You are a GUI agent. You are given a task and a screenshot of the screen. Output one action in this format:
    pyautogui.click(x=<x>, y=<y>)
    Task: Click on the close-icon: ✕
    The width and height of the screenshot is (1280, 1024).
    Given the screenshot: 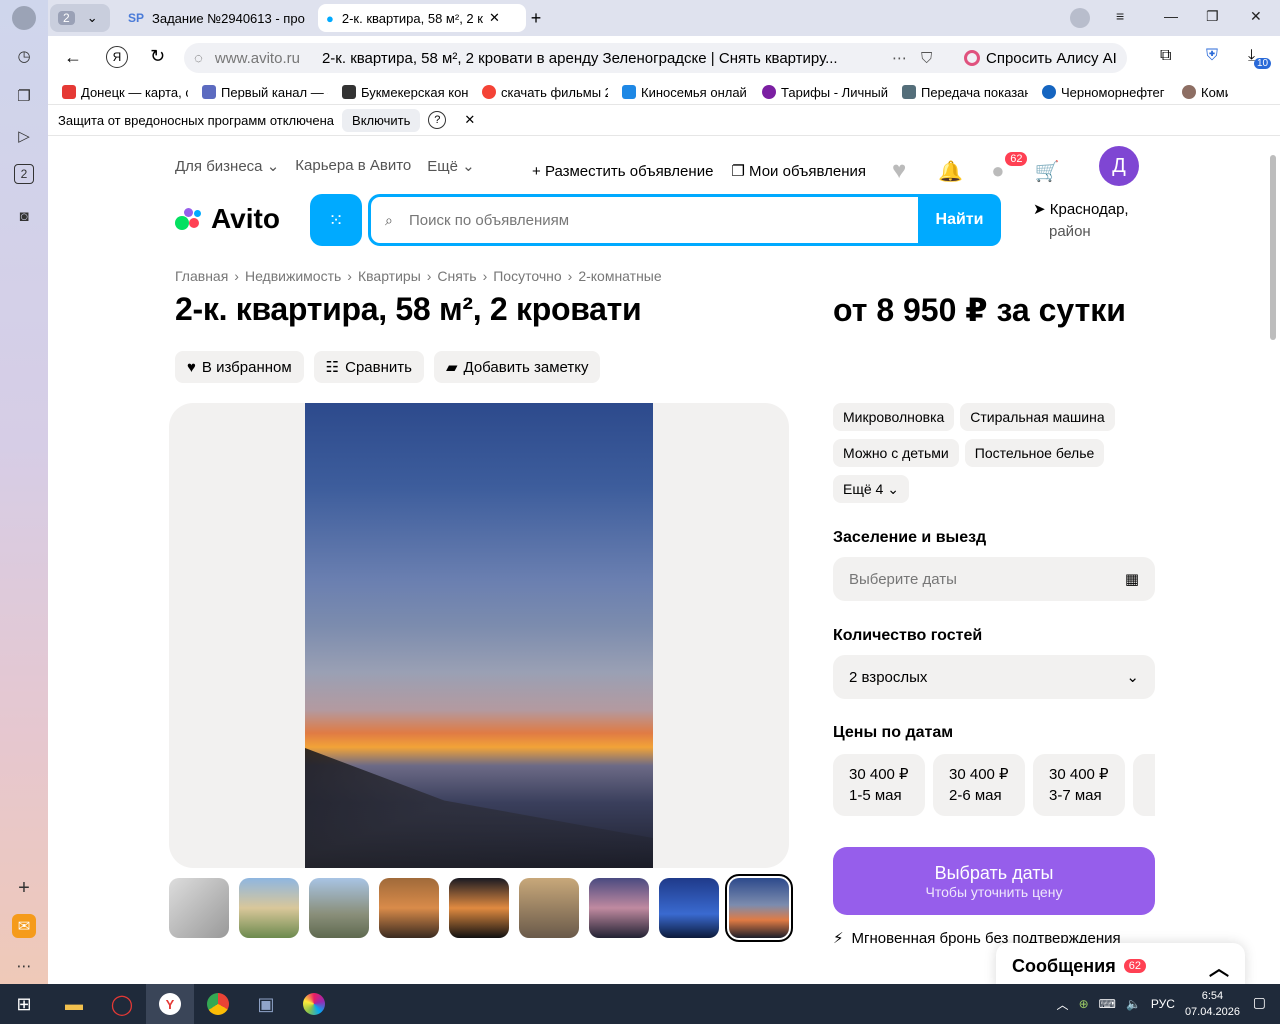 What is the action you would take?
    pyautogui.click(x=469, y=120)
    